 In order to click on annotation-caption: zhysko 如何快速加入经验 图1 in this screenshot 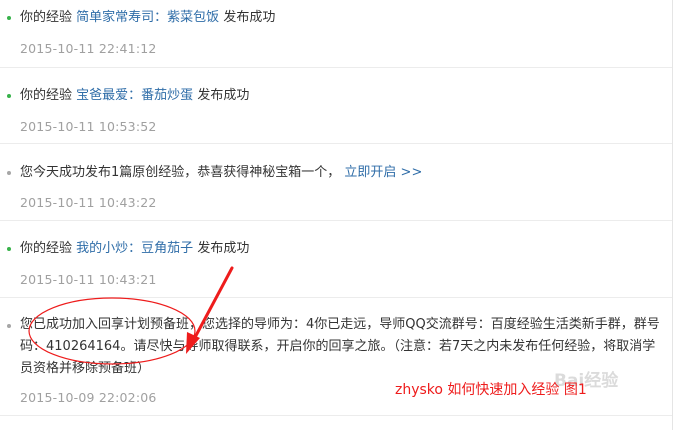, I will do `click(491, 390)`.